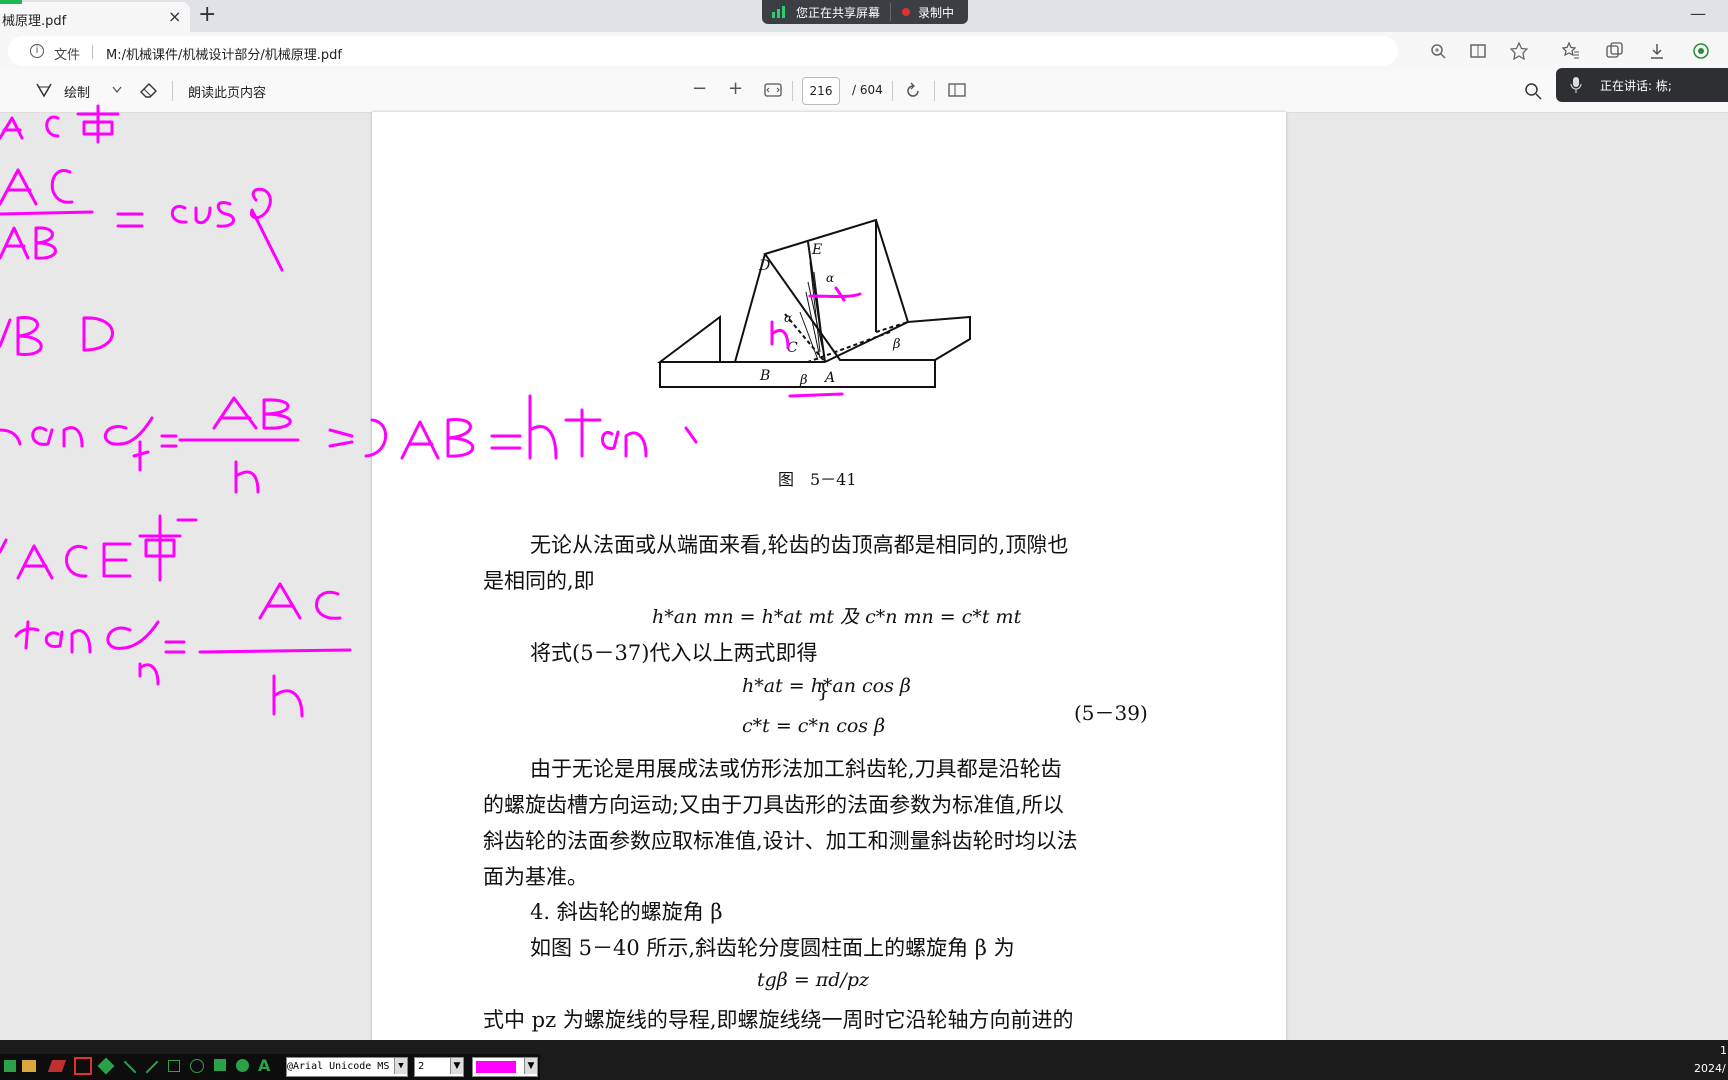  I want to click on recording-status: 录制中, so click(936, 12).